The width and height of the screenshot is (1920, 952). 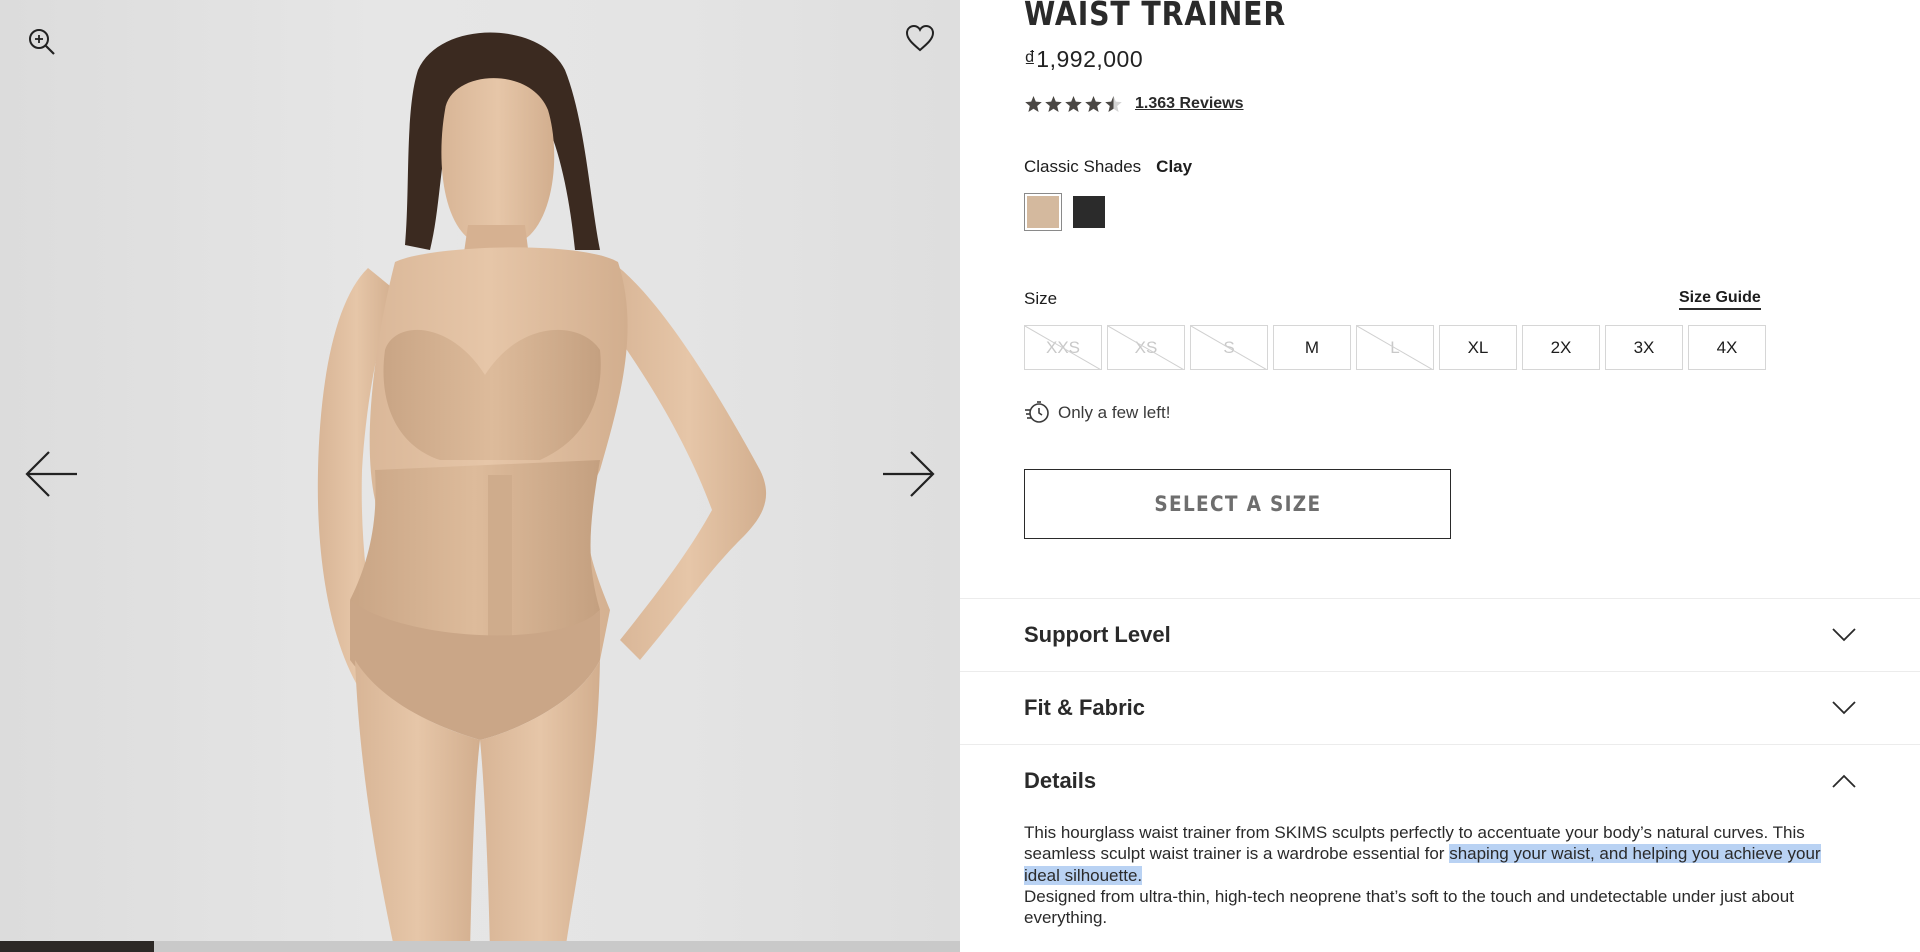 I want to click on size-option-xl: XL, so click(x=1478, y=347).